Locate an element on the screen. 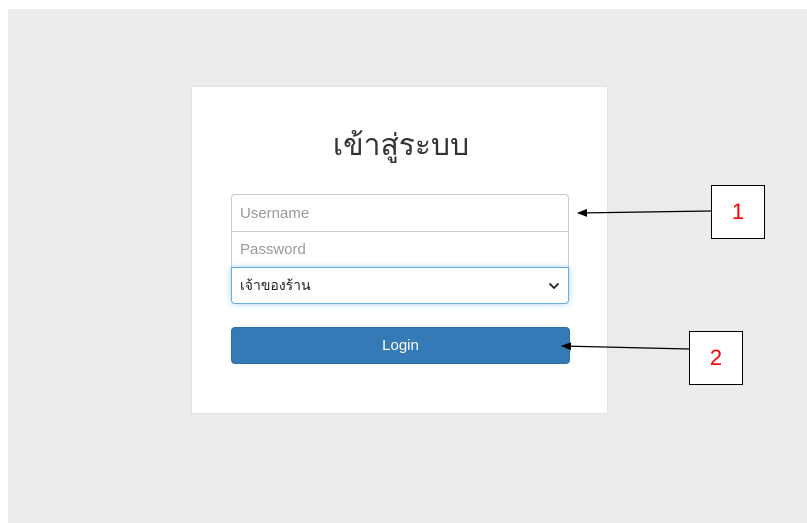 Image resolution: width=807 pixels, height=523 pixels. role-select-value: เจ้าของร้าน is located at coordinates (275, 285).